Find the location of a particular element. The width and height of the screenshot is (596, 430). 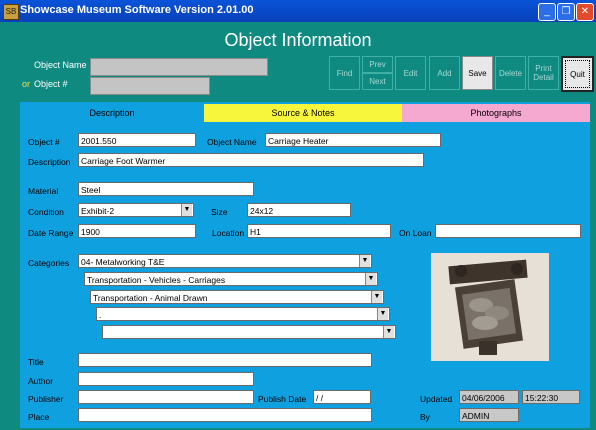

tab-description: Description is located at coordinates (112, 113).